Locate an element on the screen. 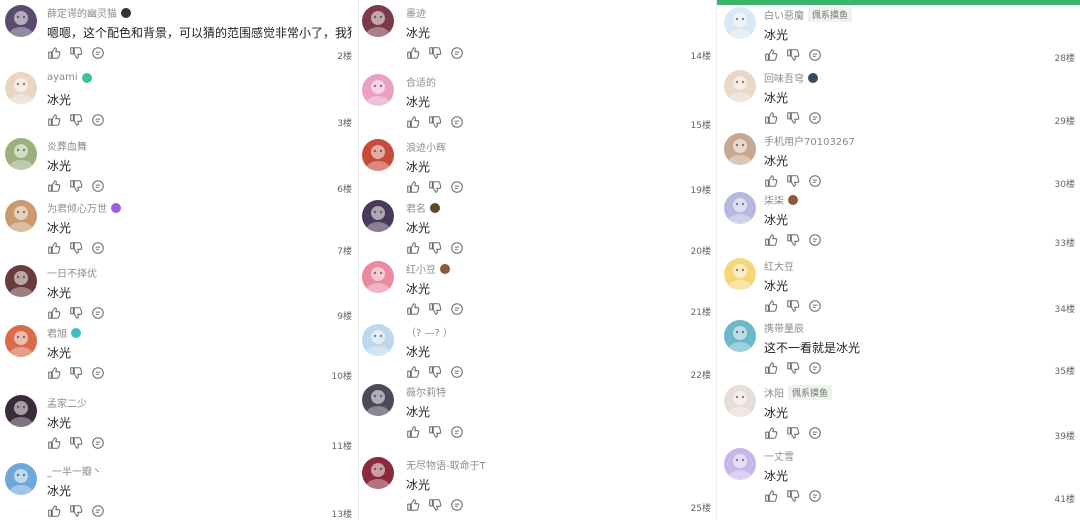 The height and width of the screenshot is (520, 1080). username: 无尽物语-取命于T is located at coordinates (446, 464).